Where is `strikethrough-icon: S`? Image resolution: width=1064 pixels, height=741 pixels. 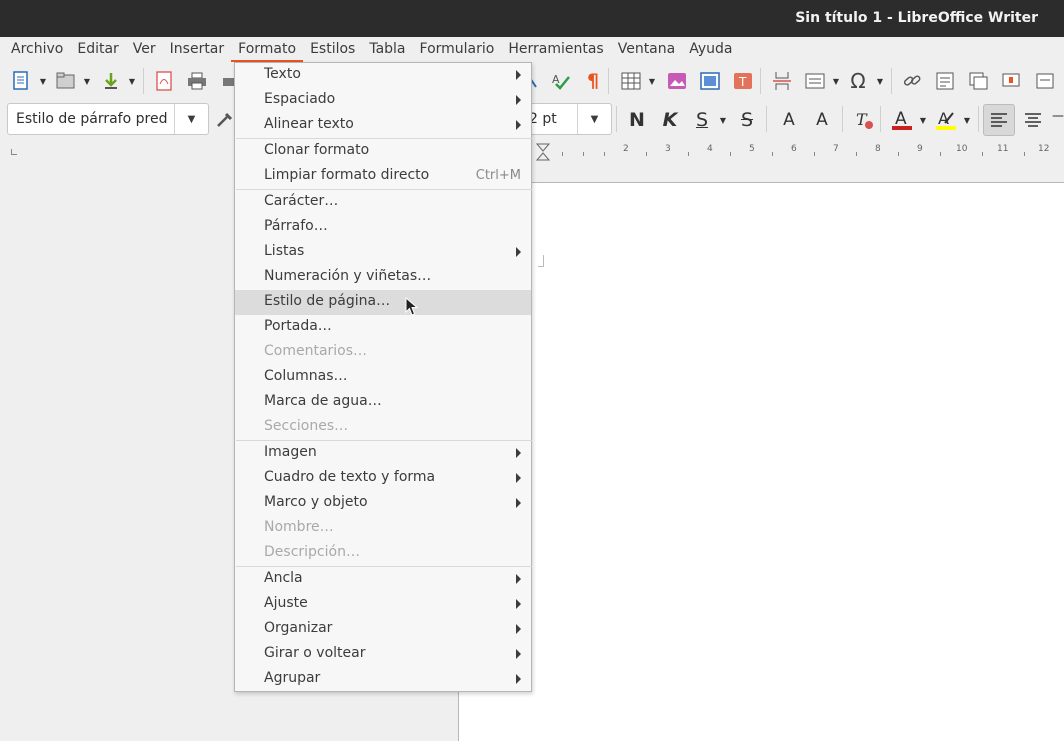 strikethrough-icon: S is located at coordinates (747, 120).